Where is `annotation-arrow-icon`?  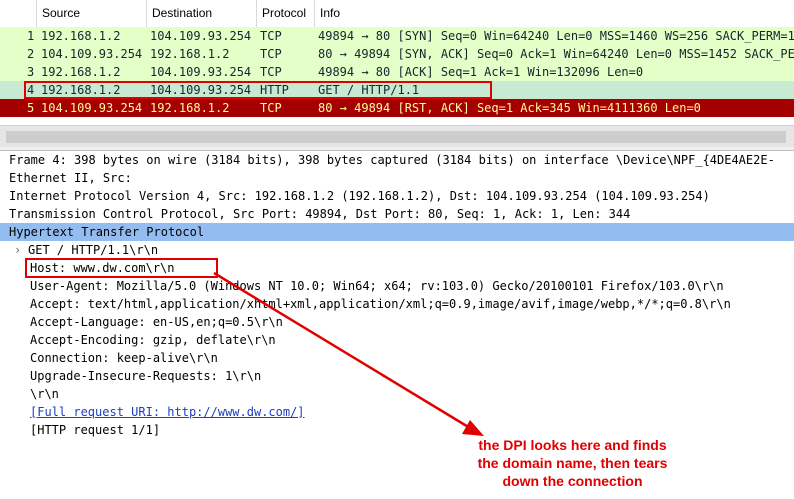 annotation-arrow-icon is located at coordinates (348, 353).